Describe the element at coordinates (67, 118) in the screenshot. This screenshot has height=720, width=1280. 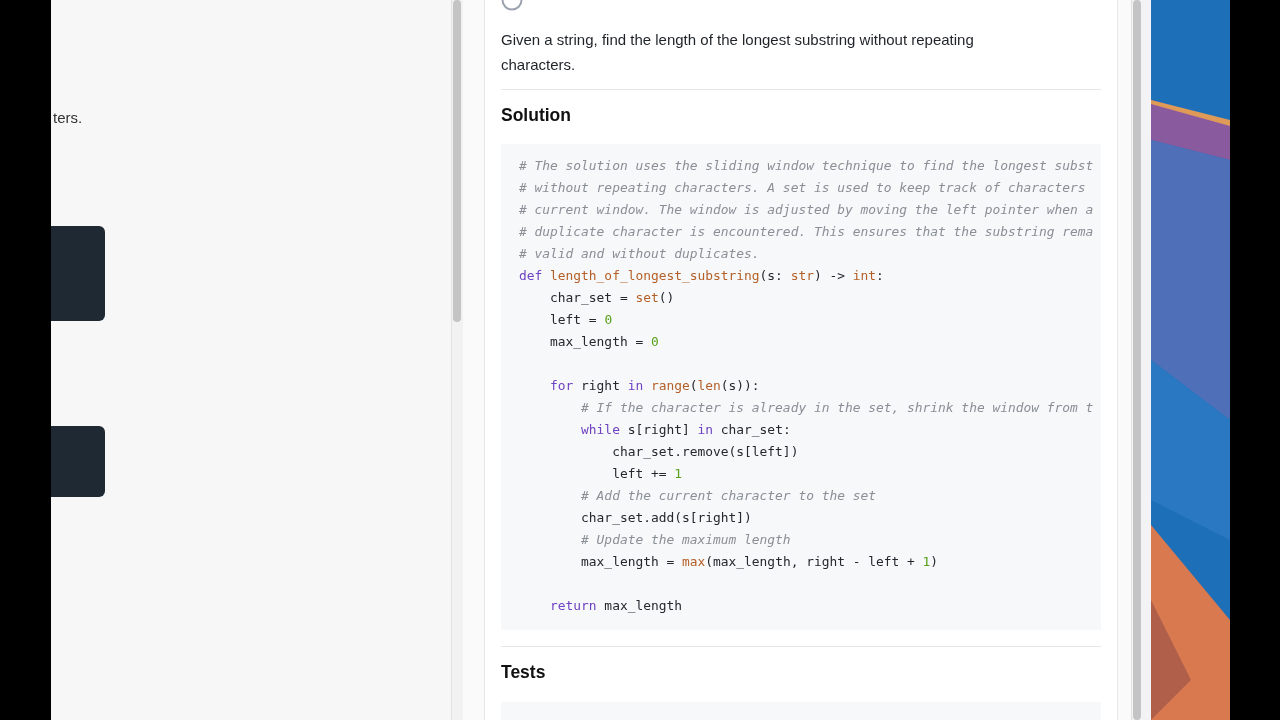
I see `description-text: ters.` at that location.